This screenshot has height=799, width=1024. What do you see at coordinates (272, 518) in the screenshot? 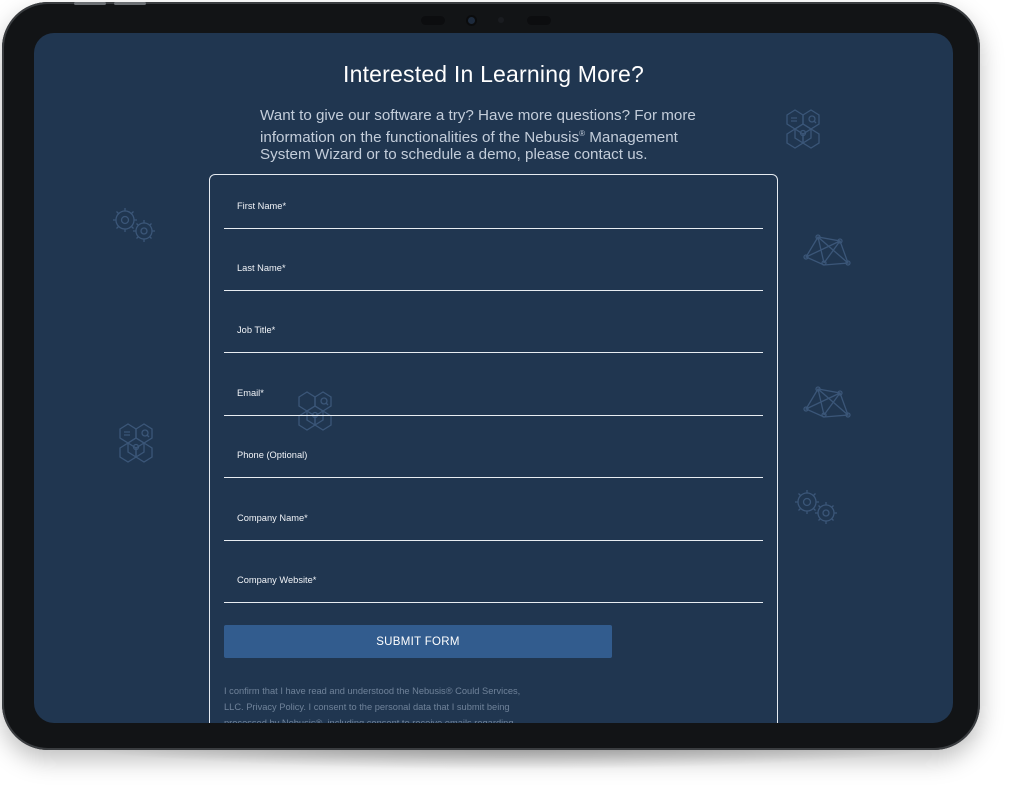
I see `company-name-label: Company Name*` at bounding box center [272, 518].